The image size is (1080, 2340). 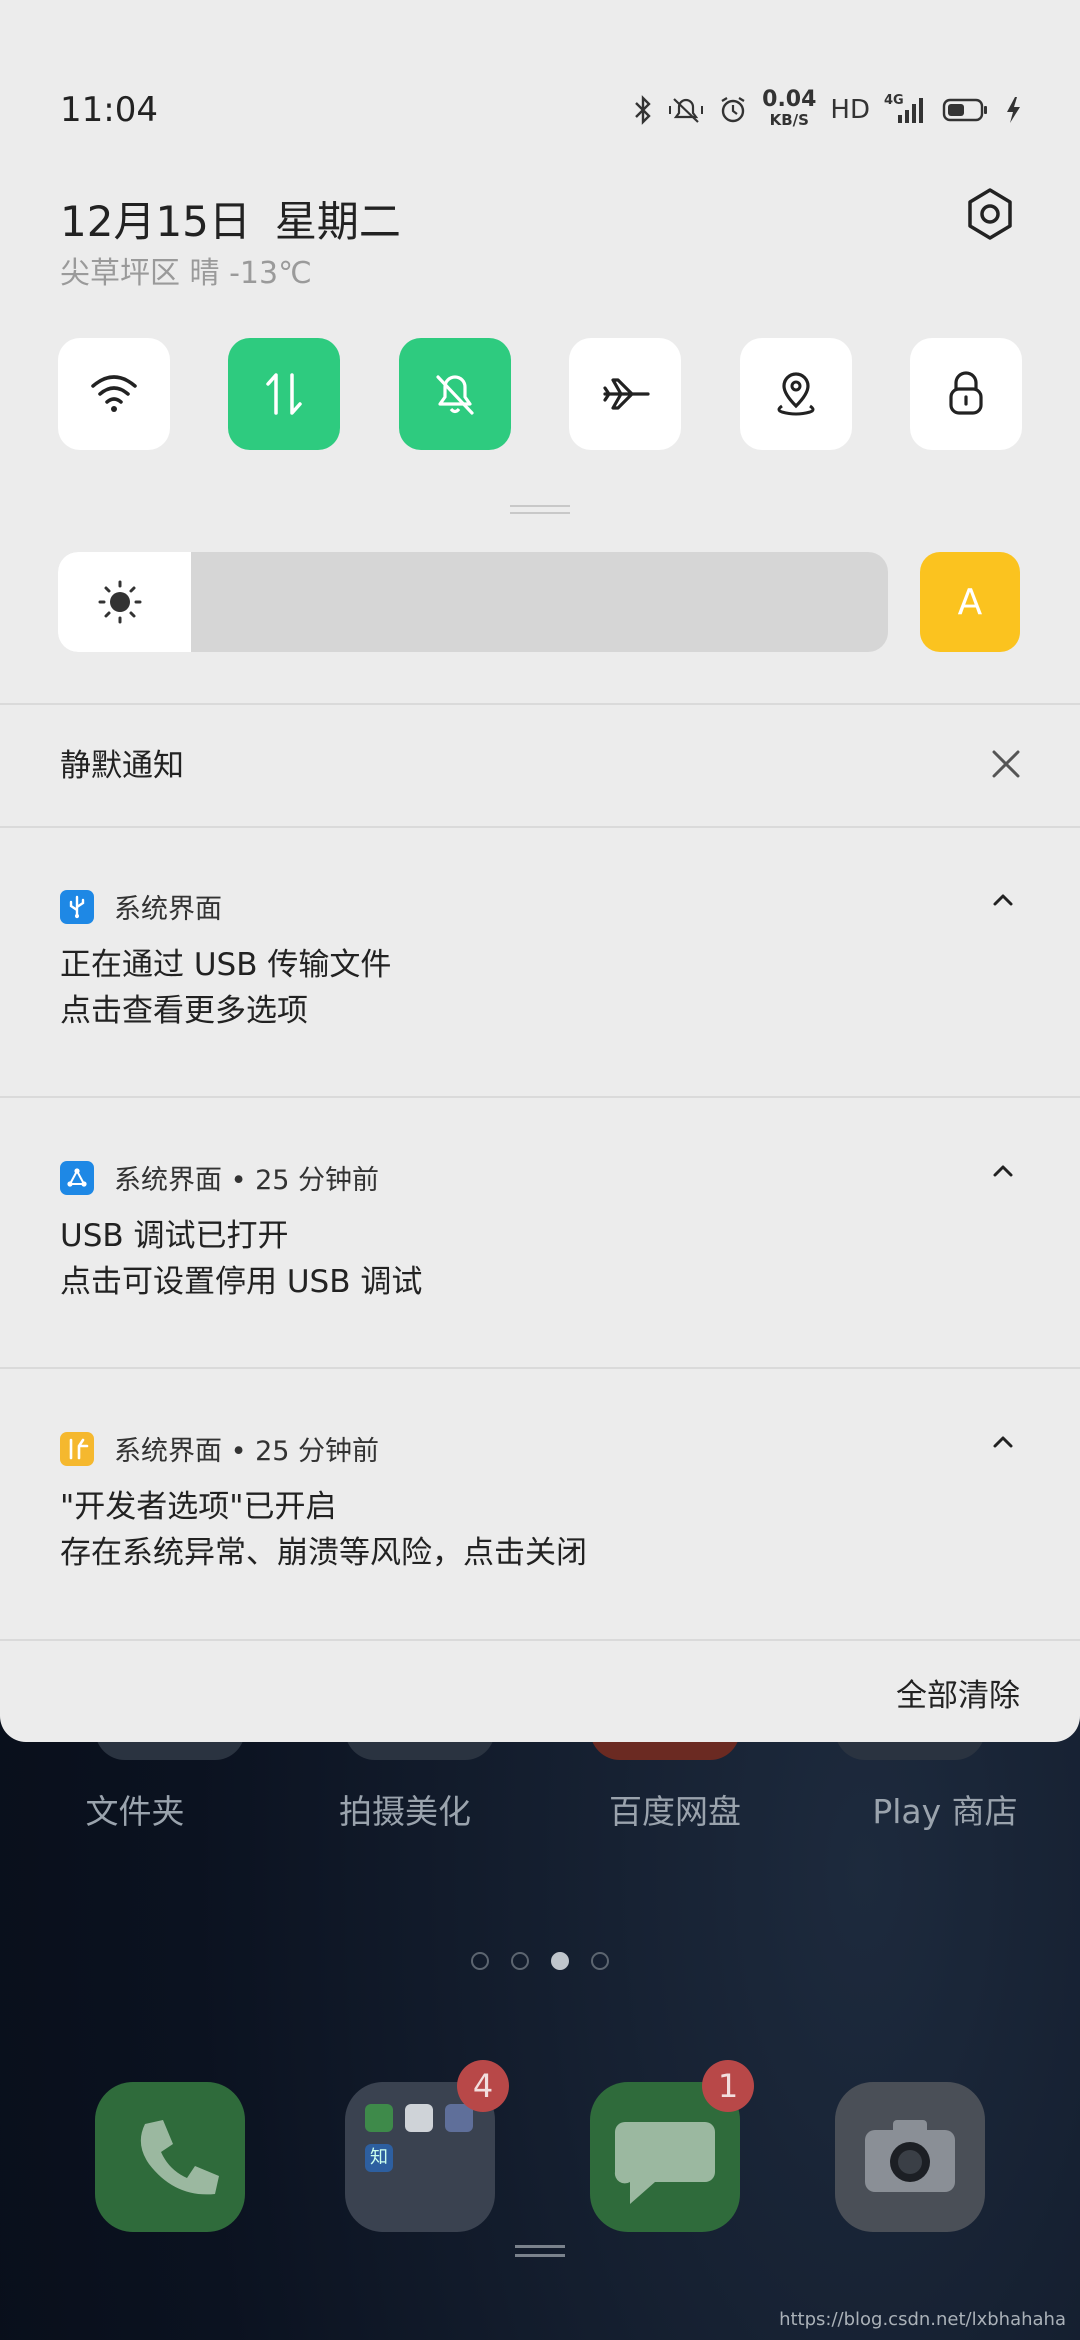 I want to click on wifi-tile, so click(x=114, y=394).